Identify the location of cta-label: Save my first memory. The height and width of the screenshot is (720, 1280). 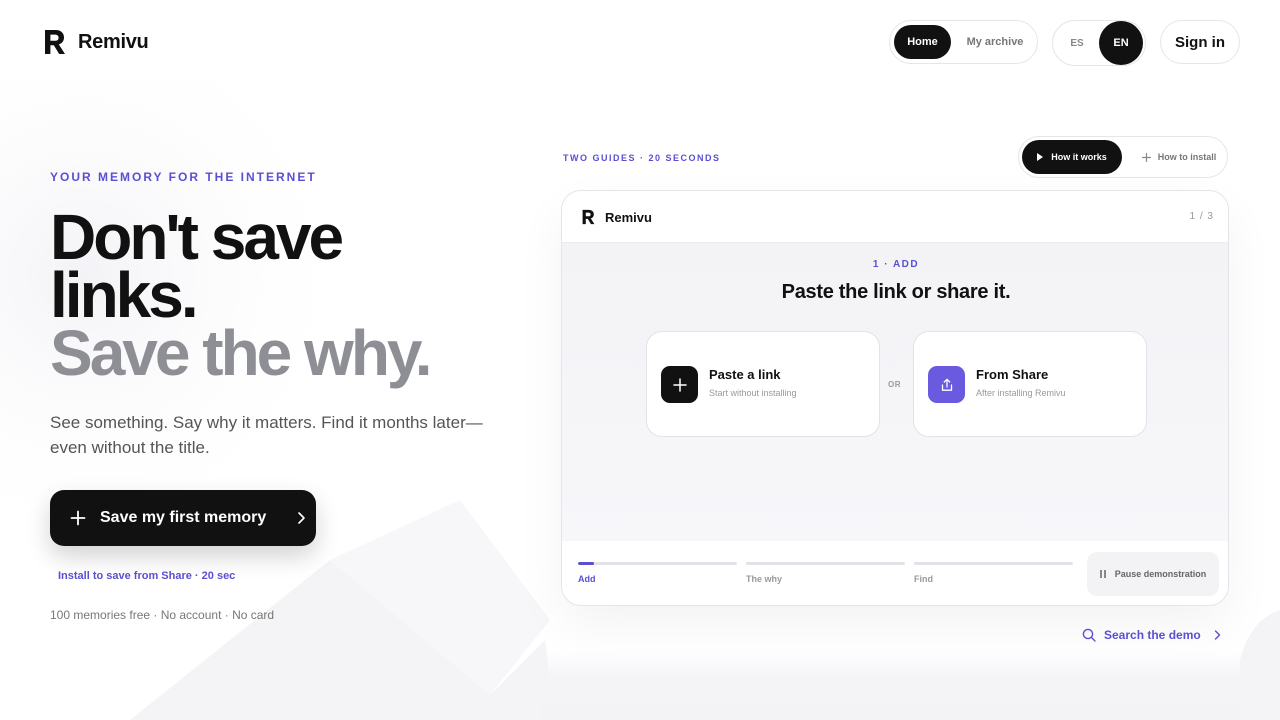
(183, 517).